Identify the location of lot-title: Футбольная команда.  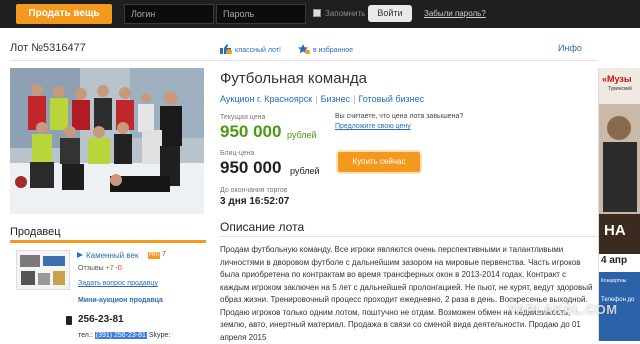
(293, 78).